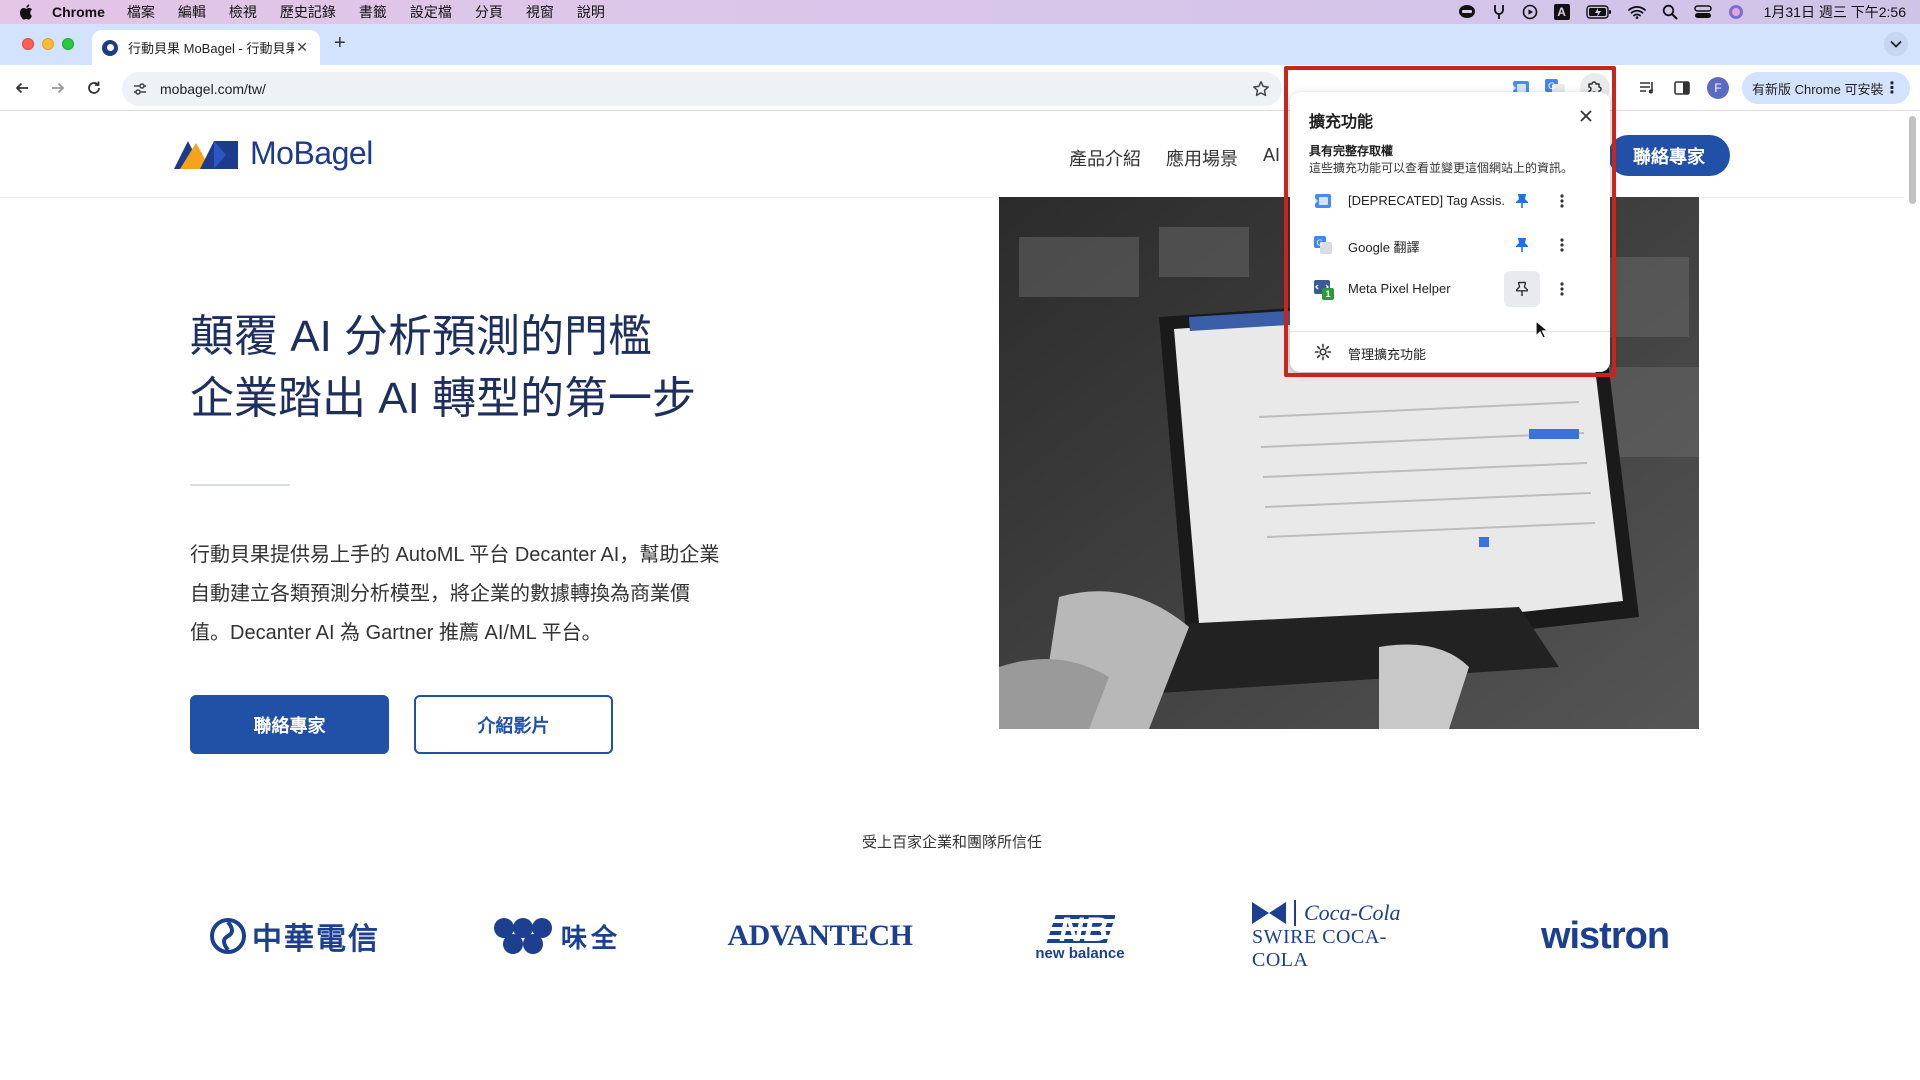  What do you see at coordinates (1083, 929) in the screenshot?
I see `svg-text: NB` at bounding box center [1083, 929].